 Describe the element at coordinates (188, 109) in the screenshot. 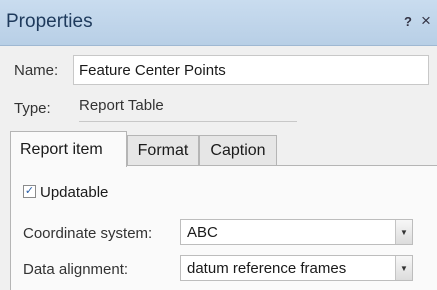

I see `type-value: Report Table` at that location.